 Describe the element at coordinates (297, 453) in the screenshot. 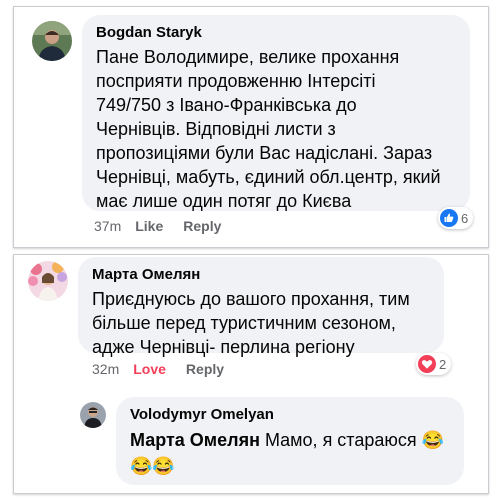

I see `comment-text: Марта Омелян Мамо, я стараюся 😂 😂😂` at that location.